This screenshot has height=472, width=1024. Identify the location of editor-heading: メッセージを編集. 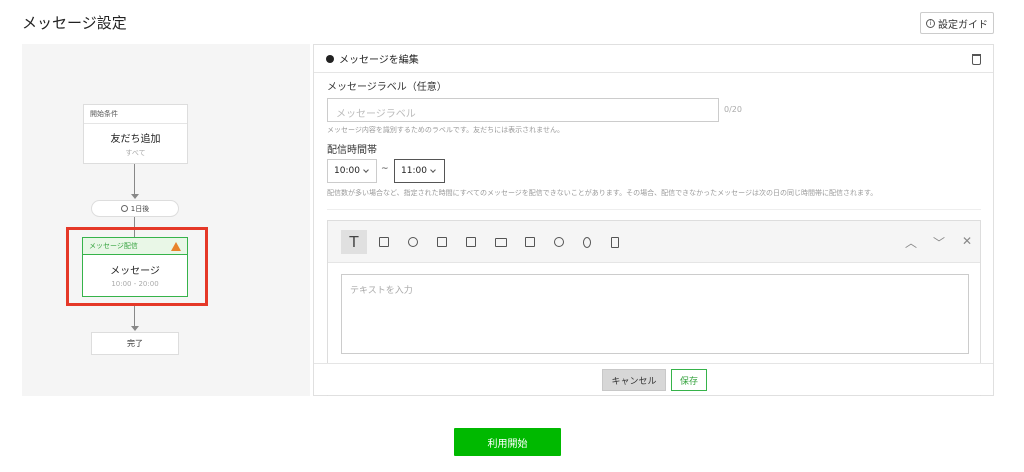
(379, 60).